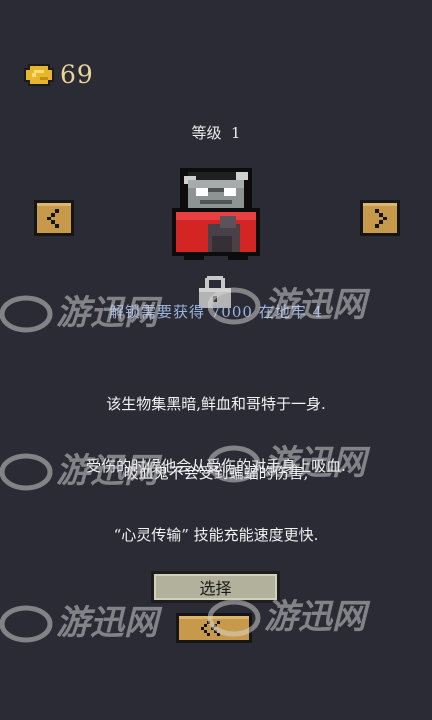 This screenshot has width=432, height=720. What do you see at coordinates (216, 214) in the screenshot?
I see `character-sprite` at bounding box center [216, 214].